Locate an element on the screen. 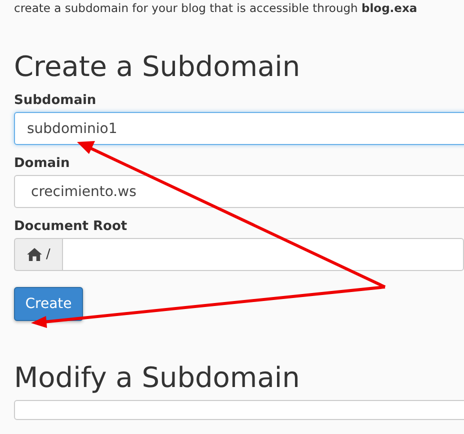 The image size is (464, 434). path-prefix: / is located at coordinates (38, 254).